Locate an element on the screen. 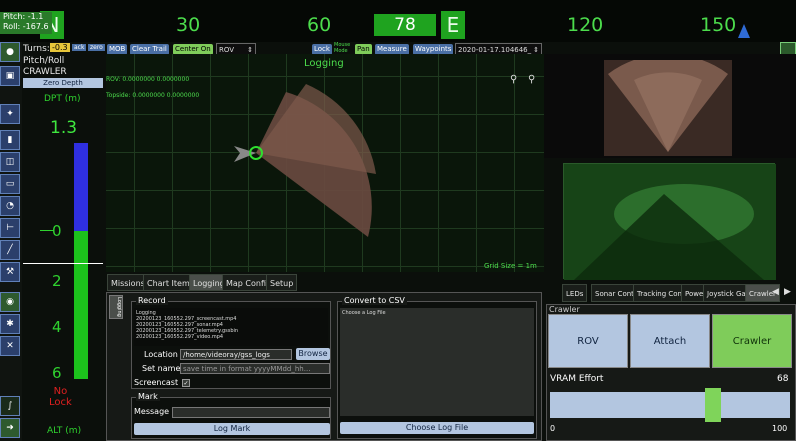 This screenshot has height=441, width=796. camera-video-view is located at coordinates (669, 221).